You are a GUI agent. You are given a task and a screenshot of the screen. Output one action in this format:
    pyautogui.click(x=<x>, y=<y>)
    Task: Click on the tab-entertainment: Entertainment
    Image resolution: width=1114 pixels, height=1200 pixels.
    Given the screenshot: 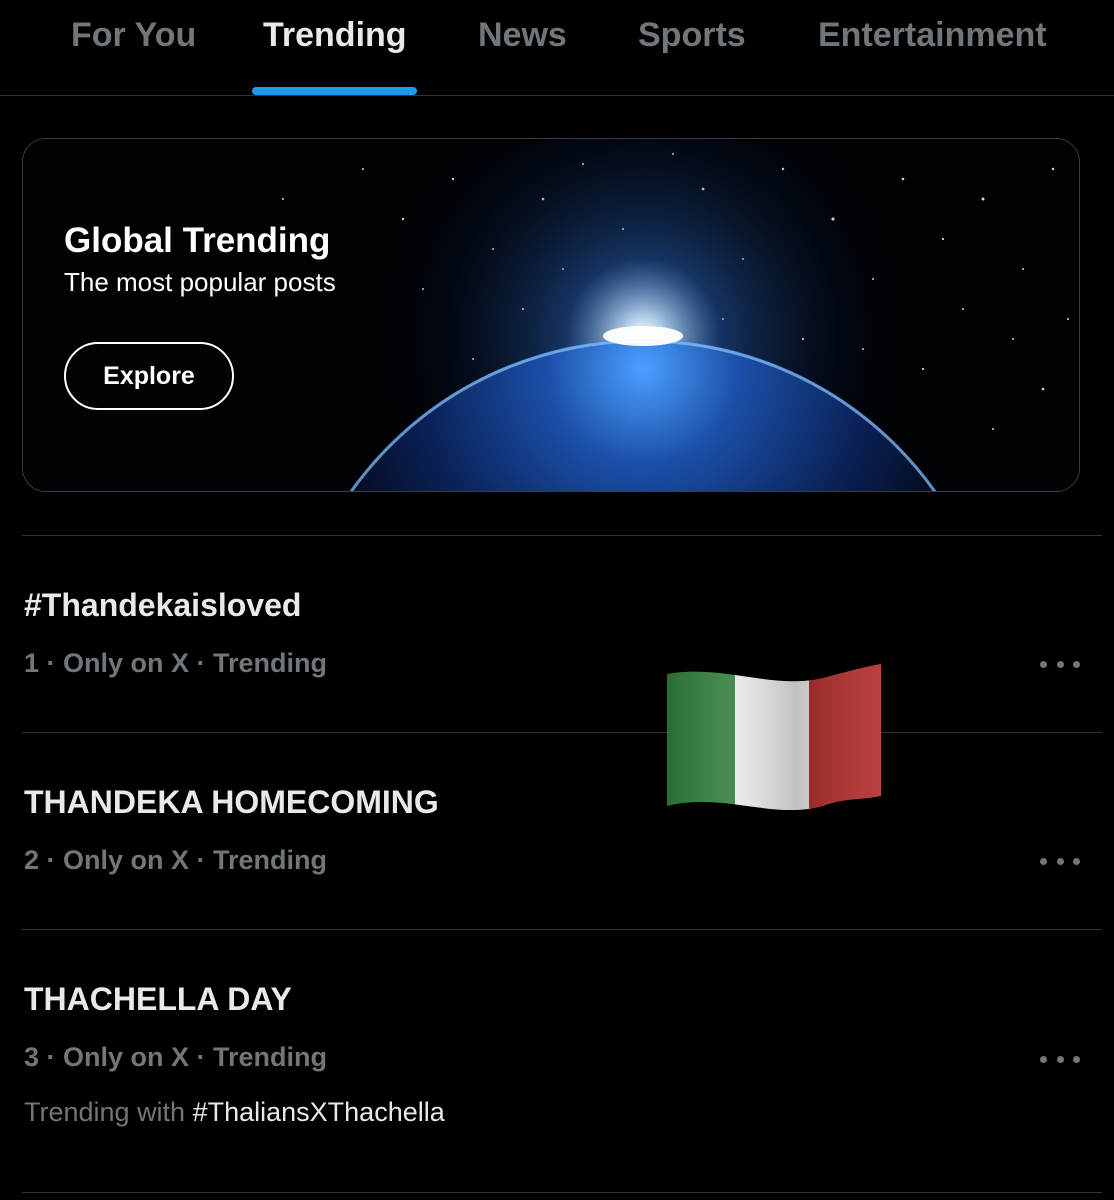 What is the action you would take?
    pyautogui.click(x=932, y=41)
    